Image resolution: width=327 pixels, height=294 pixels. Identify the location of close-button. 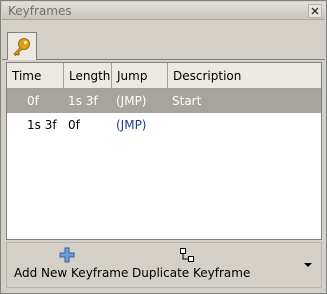
(315, 11).